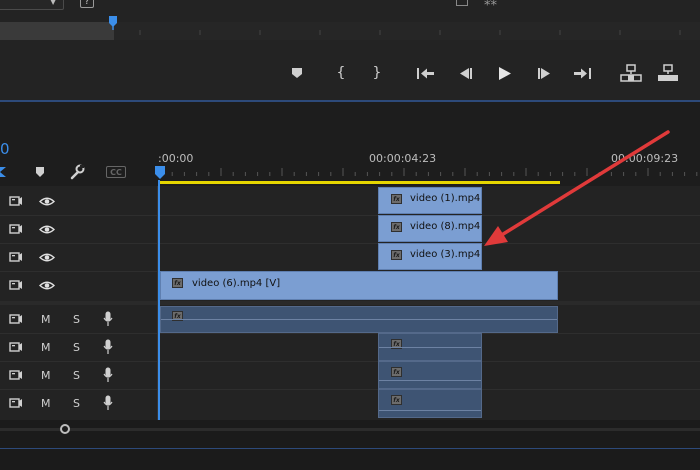  Describe the element at coordinates (350, 101) in the screenshot. I see `panel-divider` at that location.